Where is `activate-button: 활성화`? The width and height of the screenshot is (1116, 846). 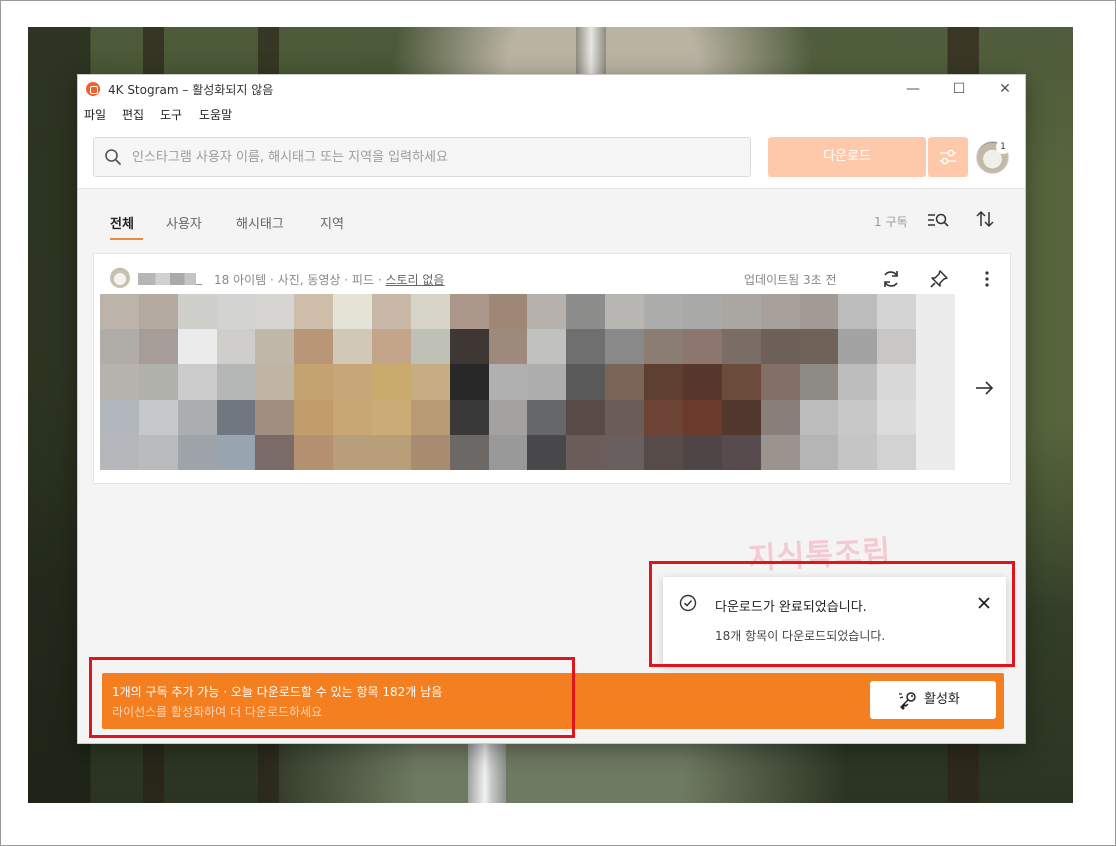
activate-button: 활성화 is located at coordinates (933, 700).